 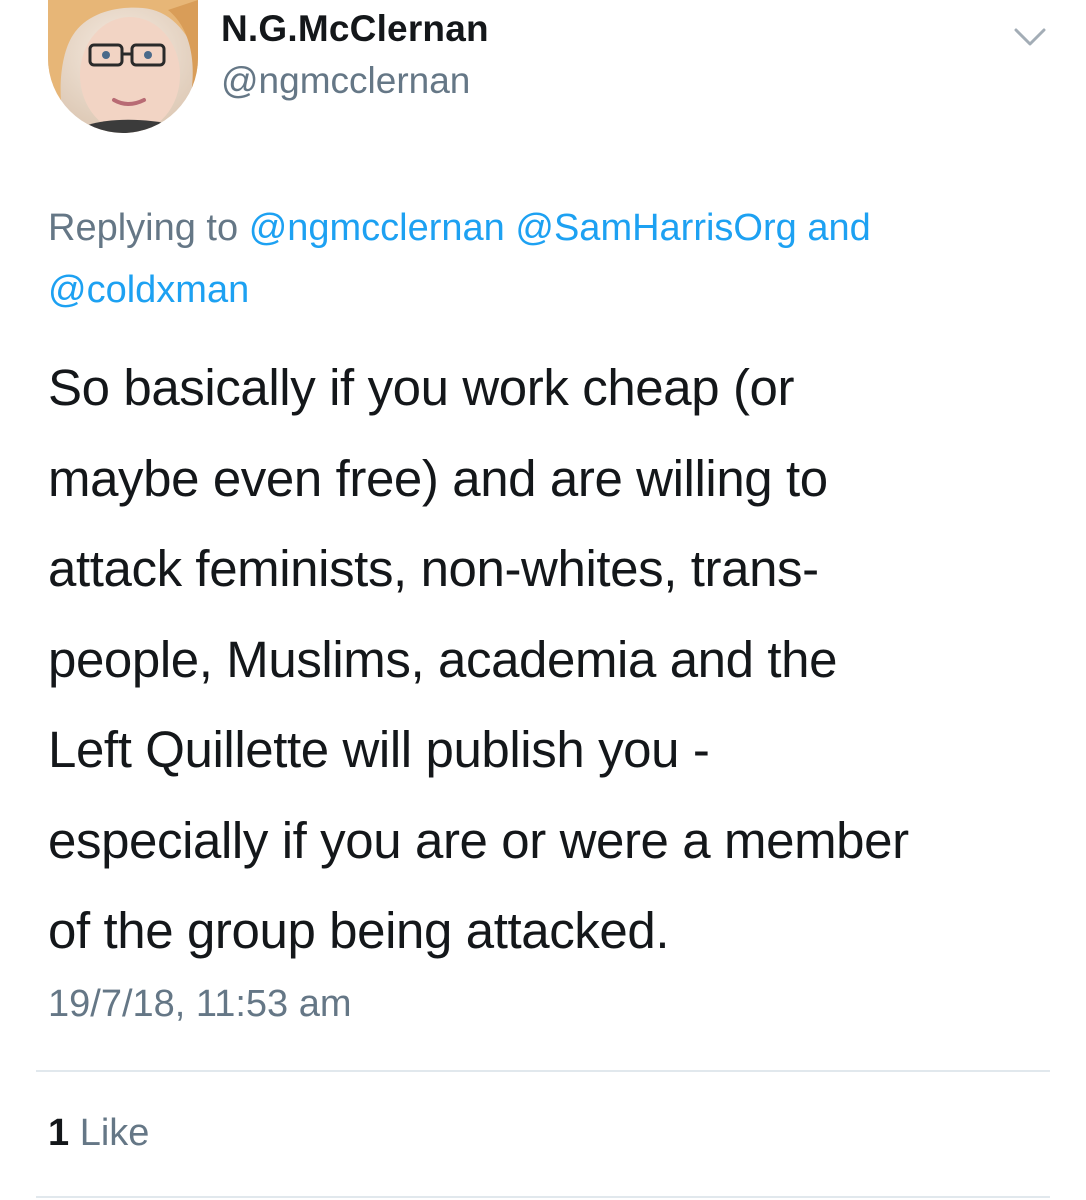 I want to click on like-count-value: 1, so click(x=59, y=1133).